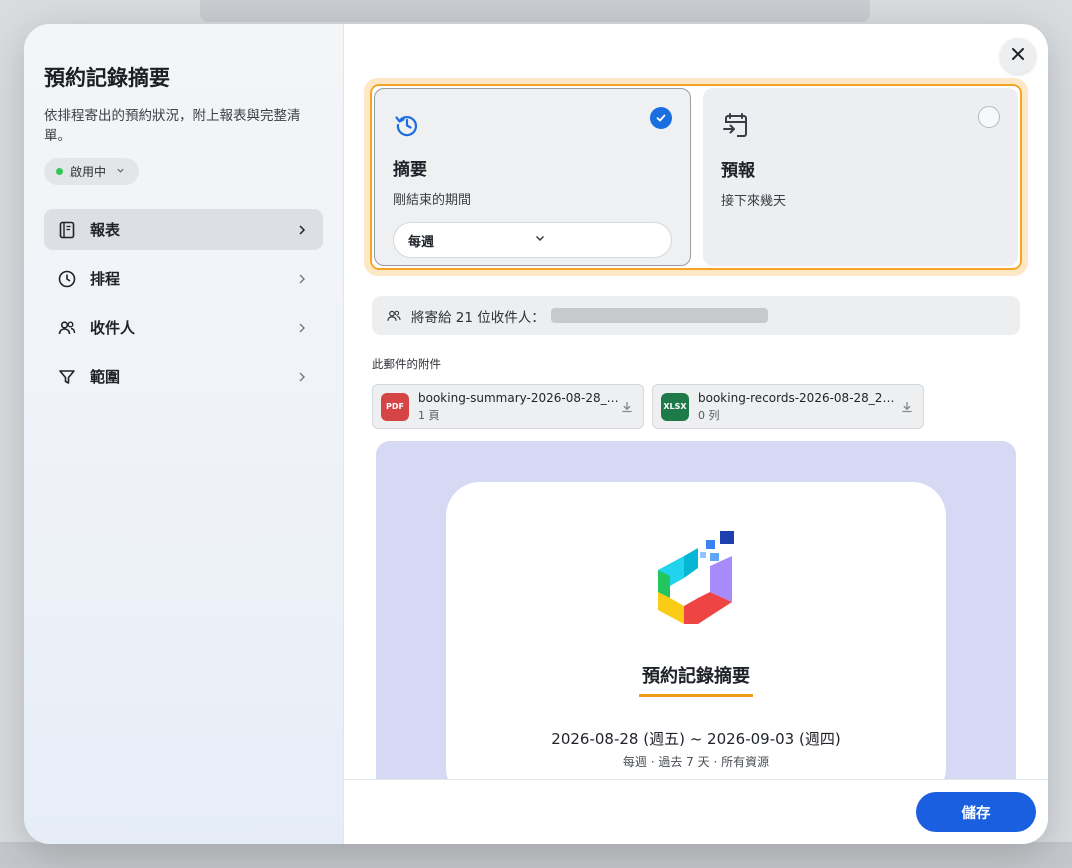  Describe the element at coordinates (67, 279) in the screenshot. I see `clock-icon` at that location.